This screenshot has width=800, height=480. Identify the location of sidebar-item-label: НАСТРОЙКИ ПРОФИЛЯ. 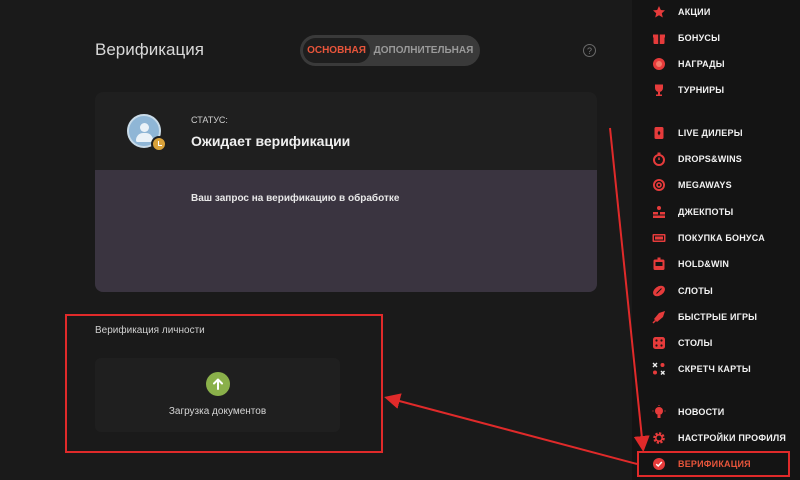
(732, 438).